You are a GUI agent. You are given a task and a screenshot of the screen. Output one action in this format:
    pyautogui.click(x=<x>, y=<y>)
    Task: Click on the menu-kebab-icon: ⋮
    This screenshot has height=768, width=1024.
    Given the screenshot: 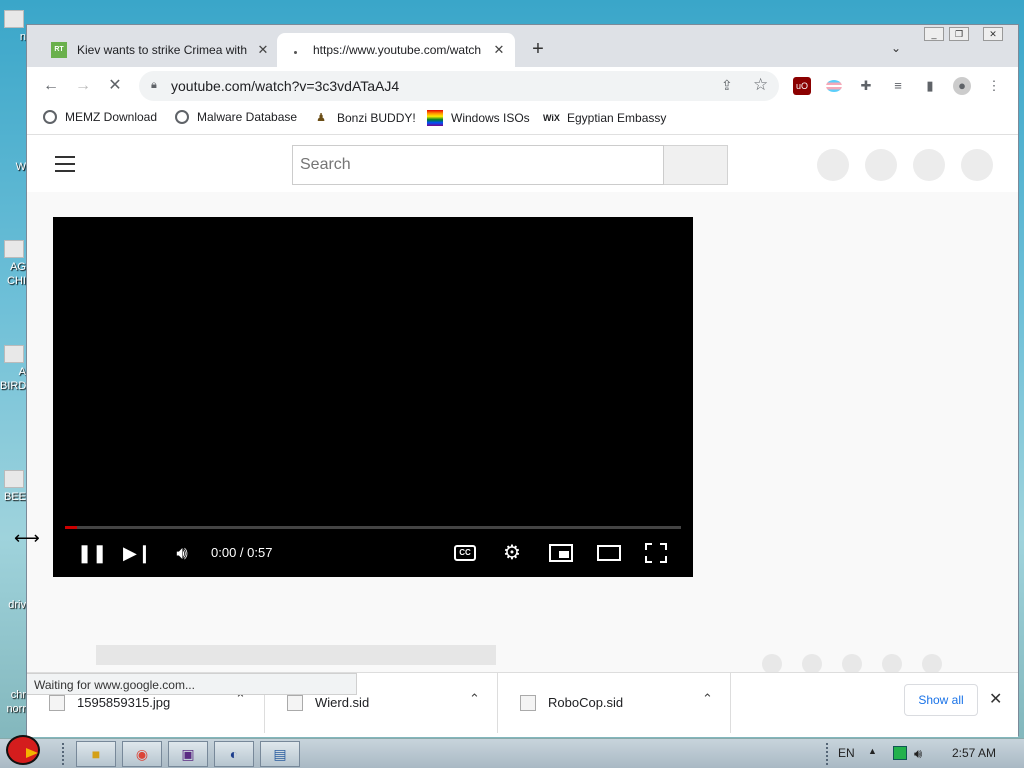 What is the action you would take?
    pyautogui.click(x=994, y=86)
    